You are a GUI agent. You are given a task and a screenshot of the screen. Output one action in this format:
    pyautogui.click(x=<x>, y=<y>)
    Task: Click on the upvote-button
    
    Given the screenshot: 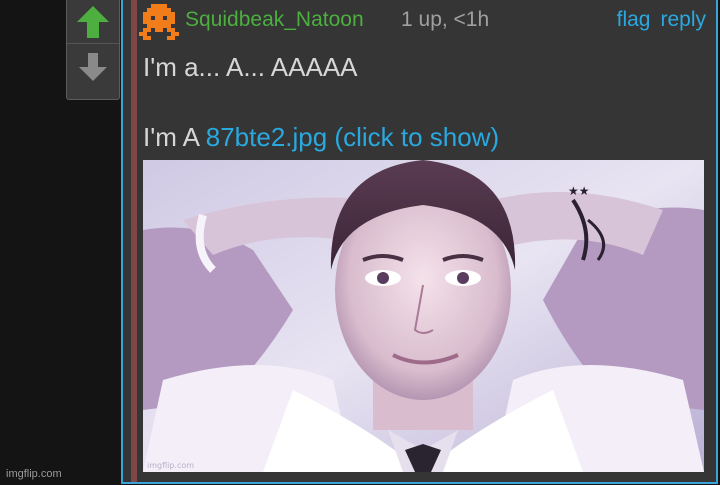 What is the action you would take?
    pyautogui.click(x=93, y=22)
    